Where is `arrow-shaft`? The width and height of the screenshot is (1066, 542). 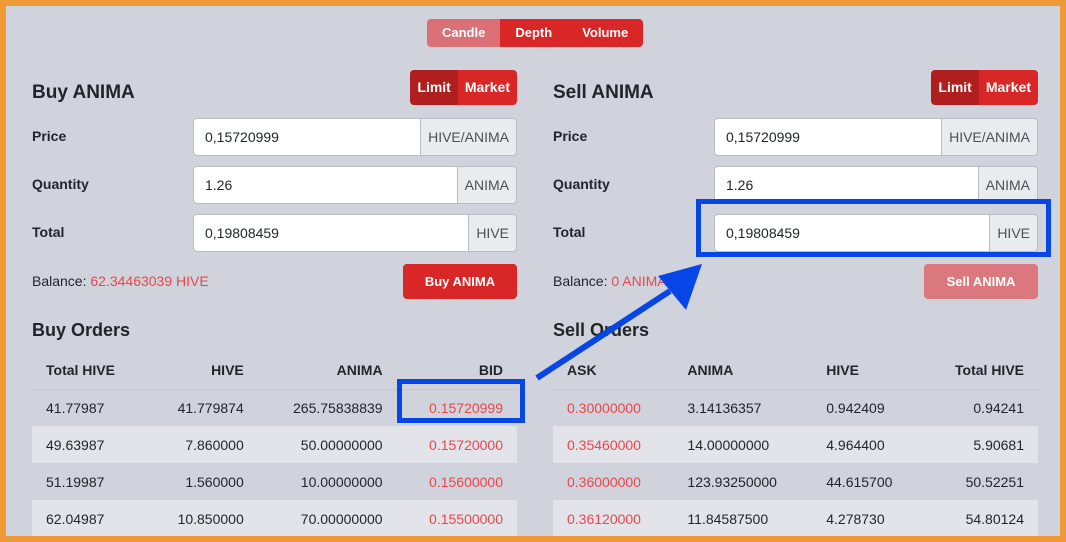 arrow-shaft is located at coordinates (603, 334).